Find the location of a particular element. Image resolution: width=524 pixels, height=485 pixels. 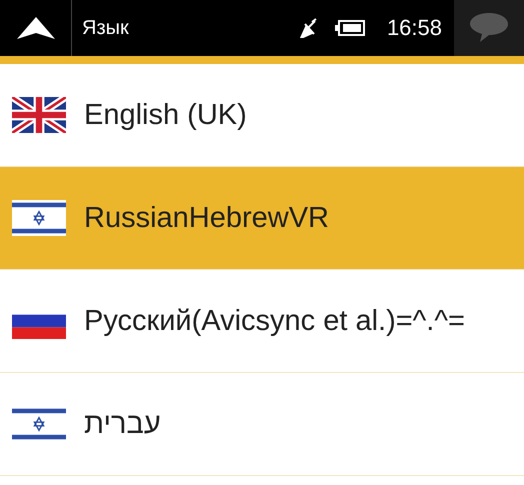

satellite-dish-icon is located at coordinates (308, 28).